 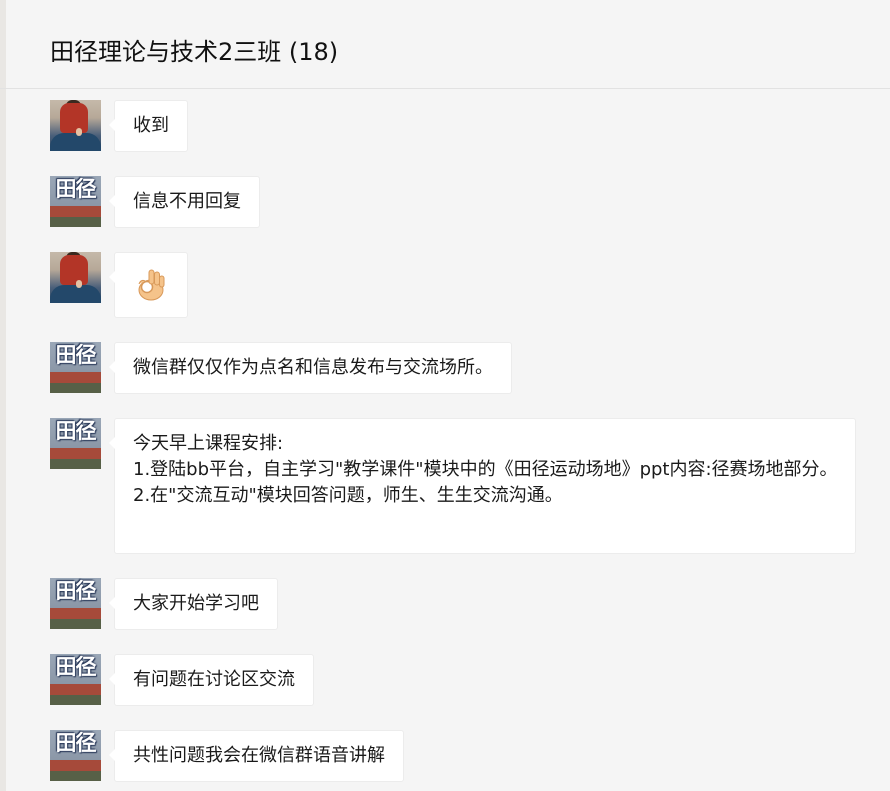 What do you see at coordinates (259, 755) in the screenshot?
I see `message-text: 共性问题我会在微信群语音讲解` at bounding box center [259, 755].